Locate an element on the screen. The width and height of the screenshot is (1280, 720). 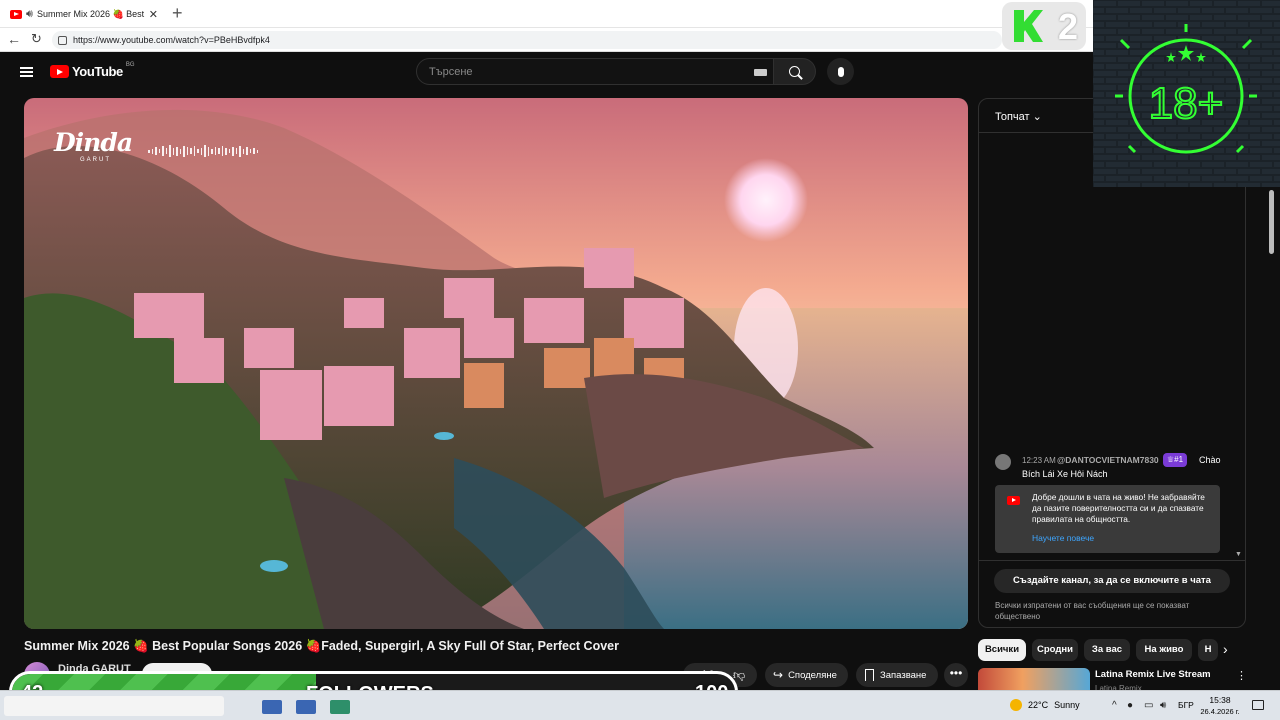
search-button is located at coordinates (795, 71).